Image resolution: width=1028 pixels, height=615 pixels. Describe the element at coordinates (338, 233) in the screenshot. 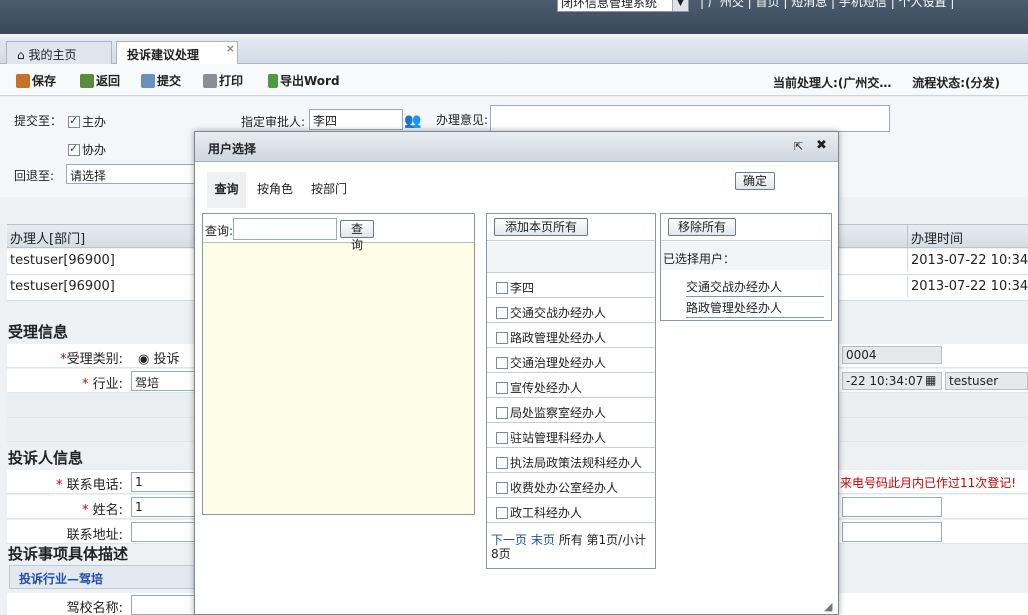

I see `search-bar: 查询` at that location.